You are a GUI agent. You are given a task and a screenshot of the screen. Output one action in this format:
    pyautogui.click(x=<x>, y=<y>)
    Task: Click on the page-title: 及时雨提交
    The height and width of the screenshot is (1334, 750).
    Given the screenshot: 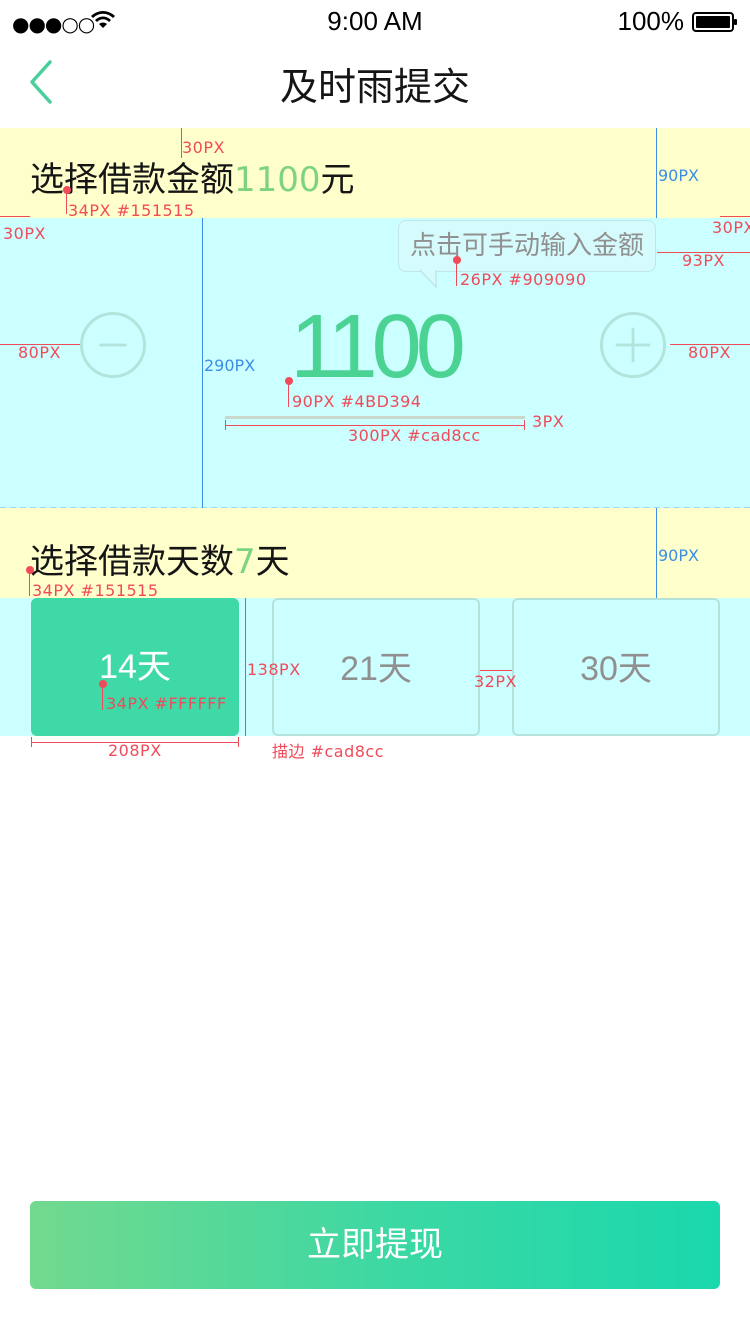 What is the action you would take?
    pyautogui.click(x=374, y=87)
    